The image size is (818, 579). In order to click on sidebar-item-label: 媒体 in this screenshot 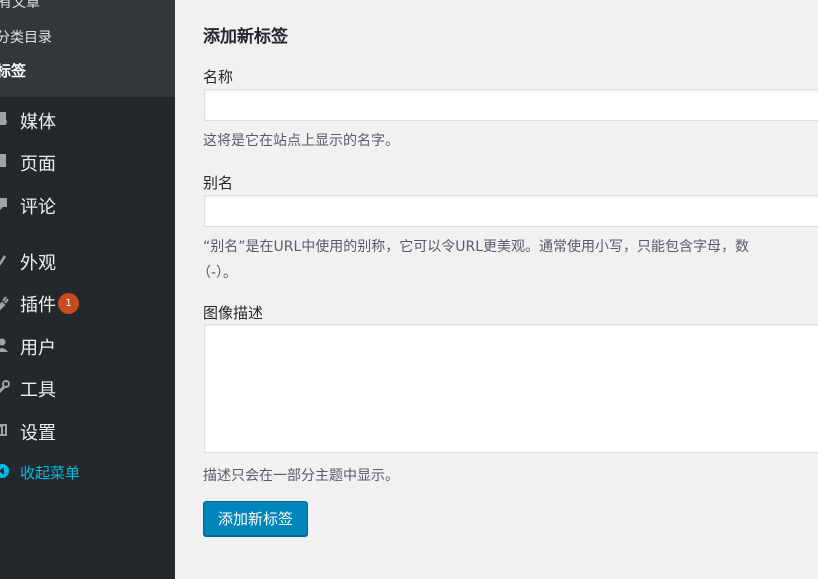, I will do `click(38, 122)`.